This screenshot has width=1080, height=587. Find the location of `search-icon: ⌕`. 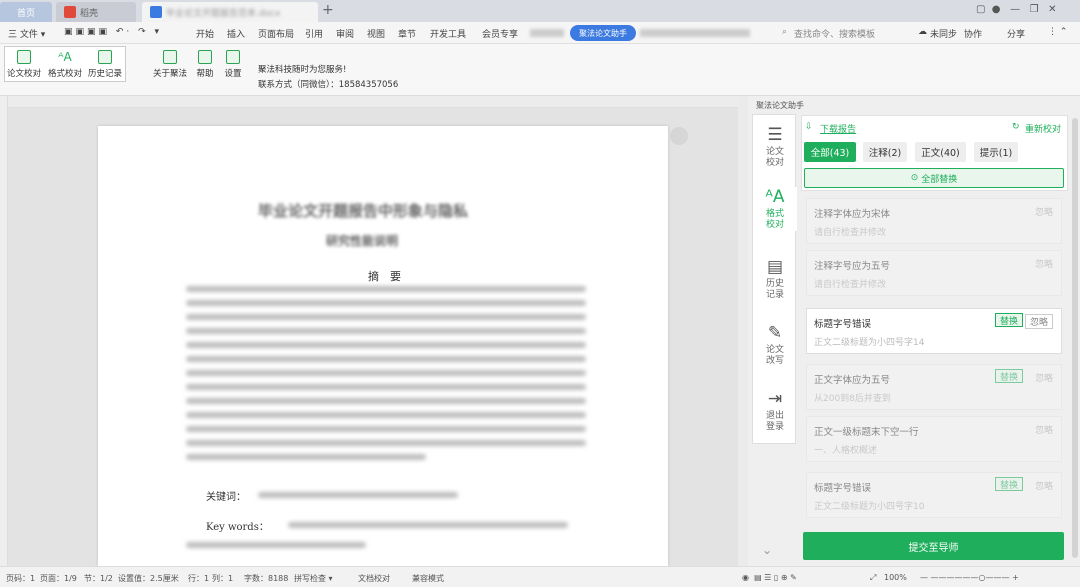

search-icon: ⌕ is located at coordinates (784, 32).